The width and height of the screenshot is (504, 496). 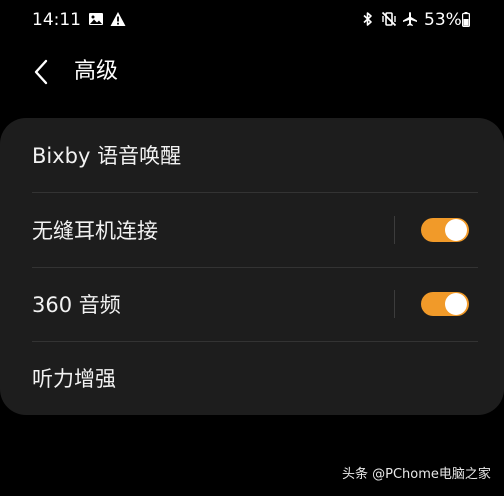 I want to click on image-icon, so click(x=96, y=19).